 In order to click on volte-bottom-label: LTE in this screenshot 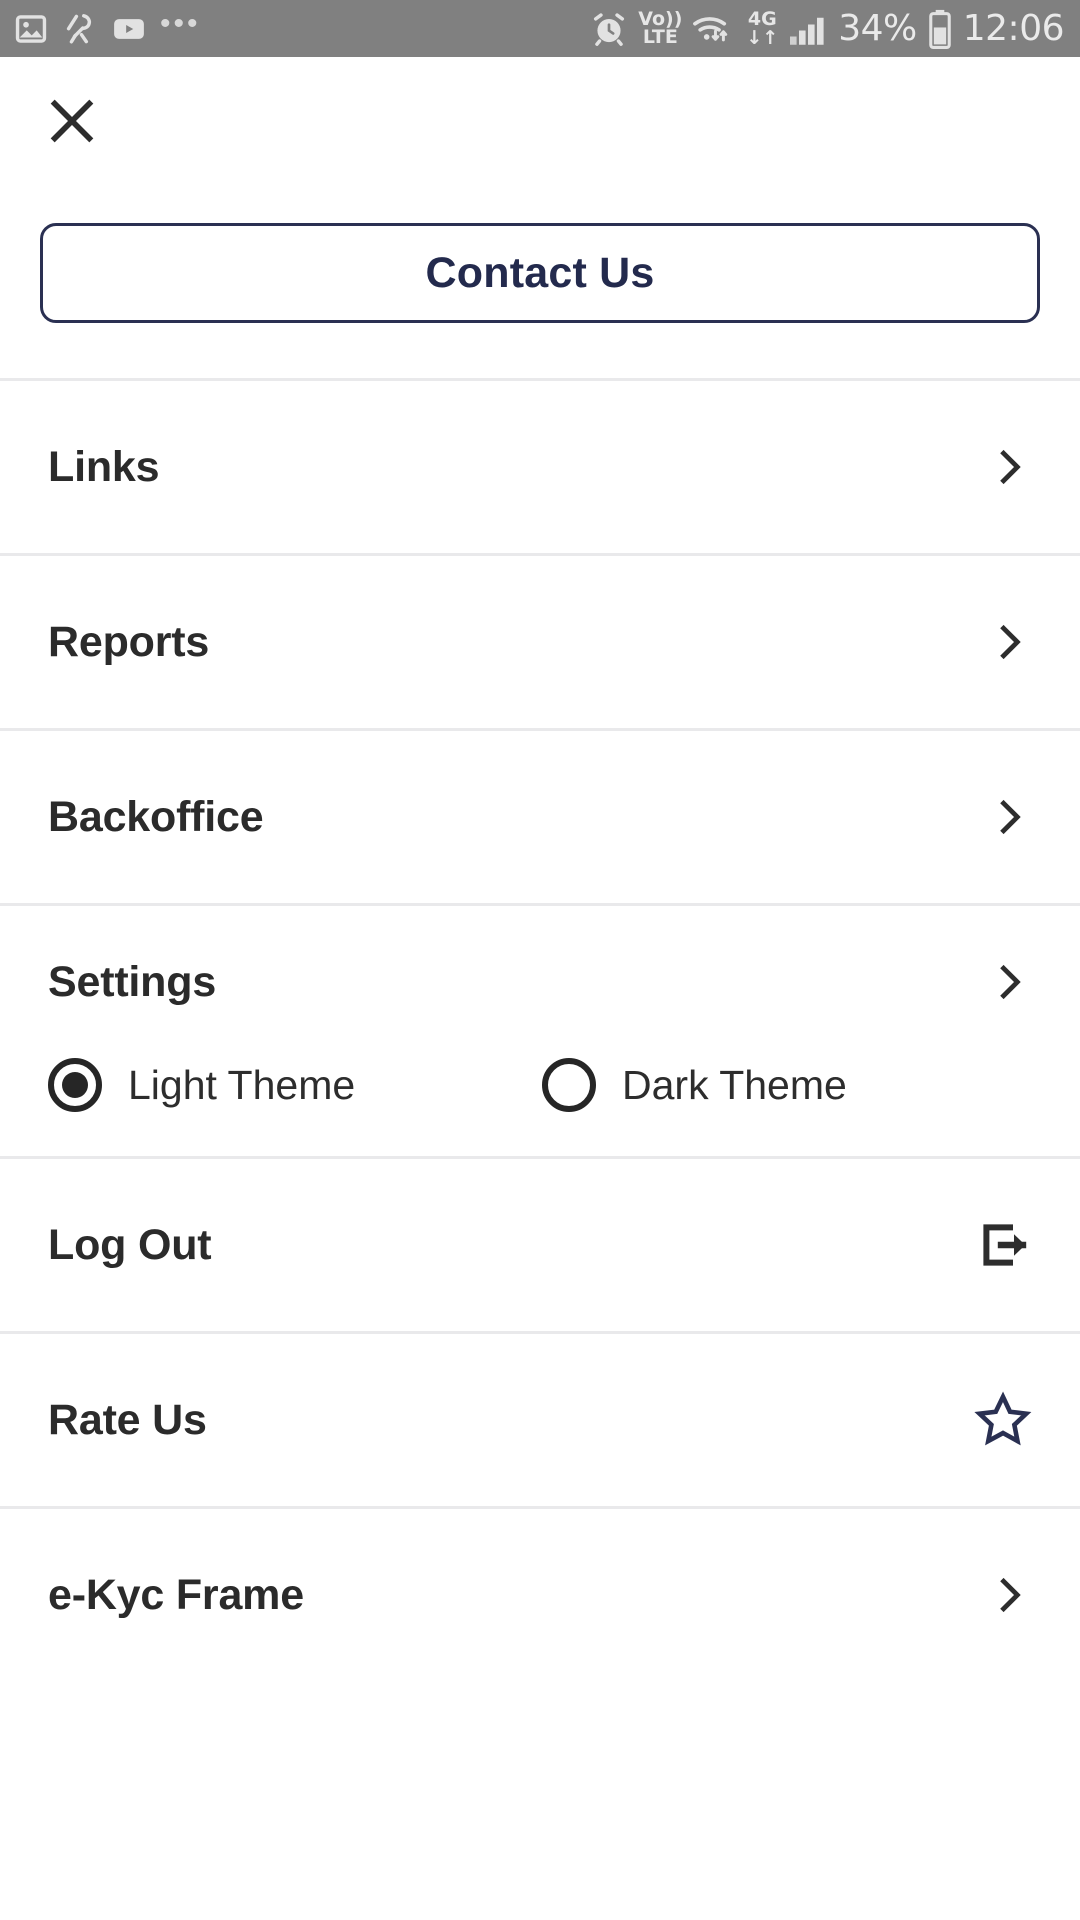, I will do `click(660, 36)`.